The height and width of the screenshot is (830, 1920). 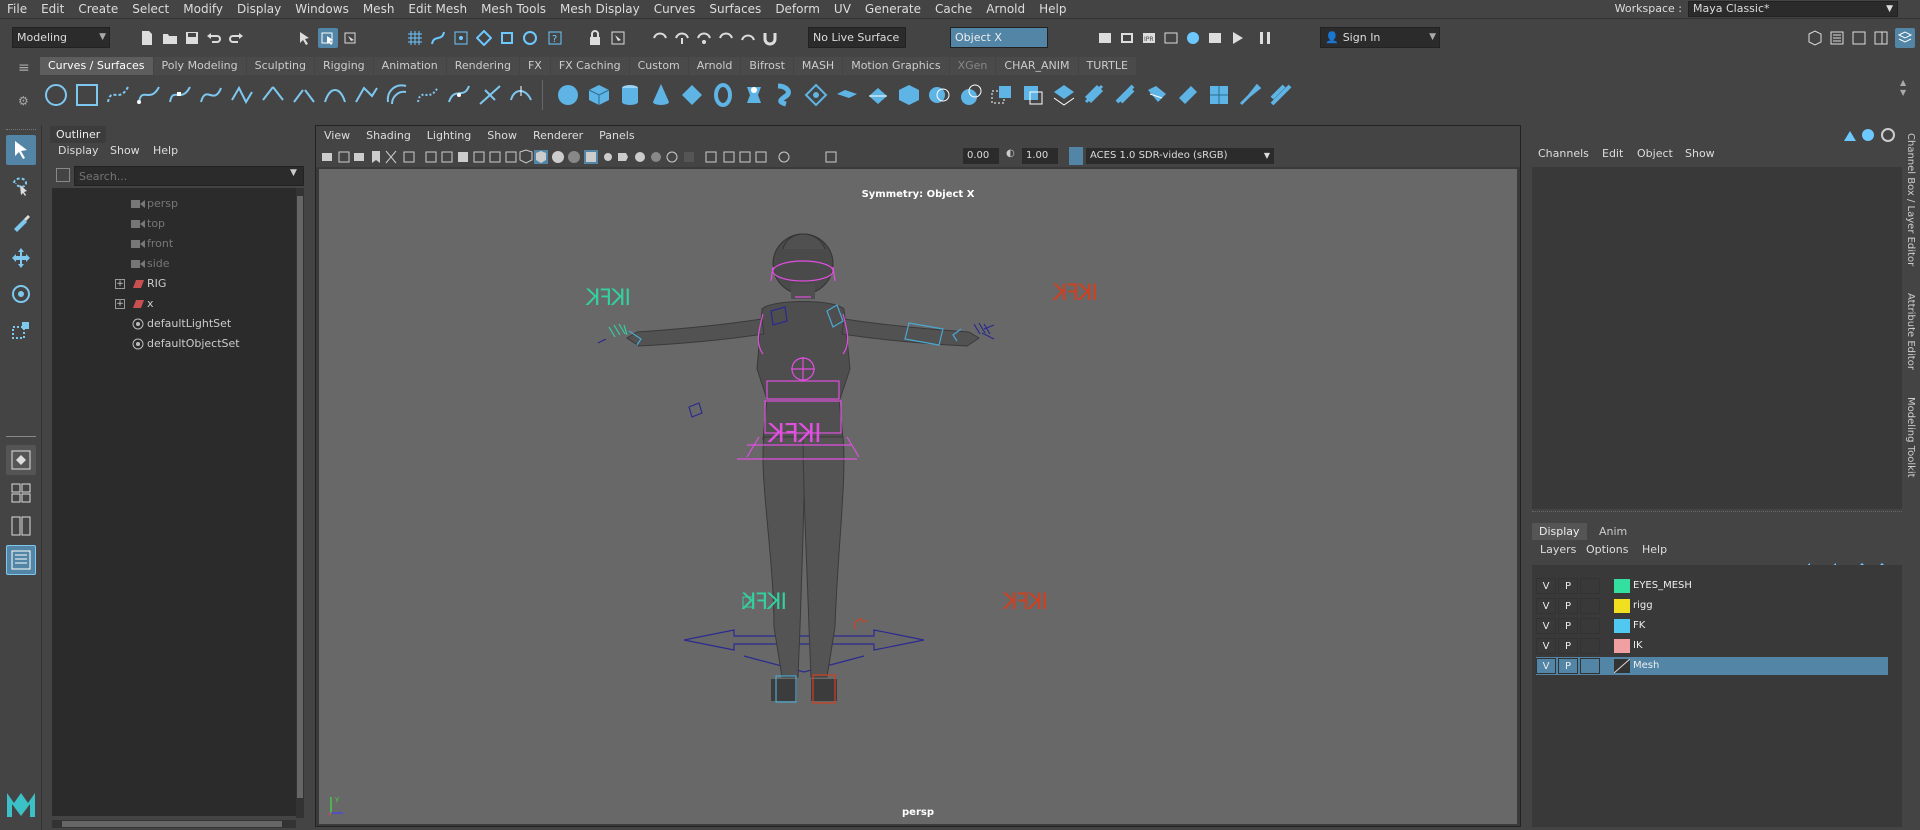 What do you see at coordinates (770, 38) in the screenshot?
I see `magnet-icon` at bounding box center [770, 38].